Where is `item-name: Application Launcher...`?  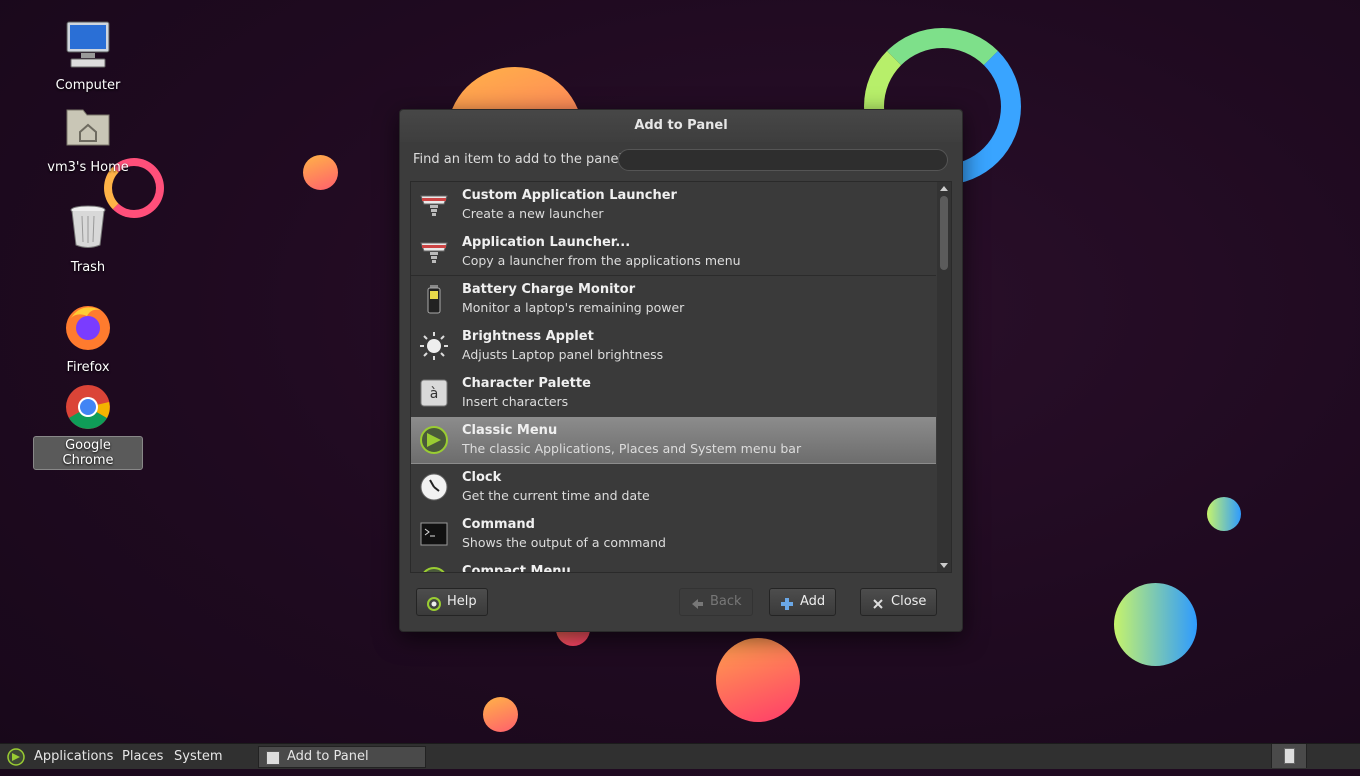 item-name: Application Launcher... is located at coordinates (546, 242).